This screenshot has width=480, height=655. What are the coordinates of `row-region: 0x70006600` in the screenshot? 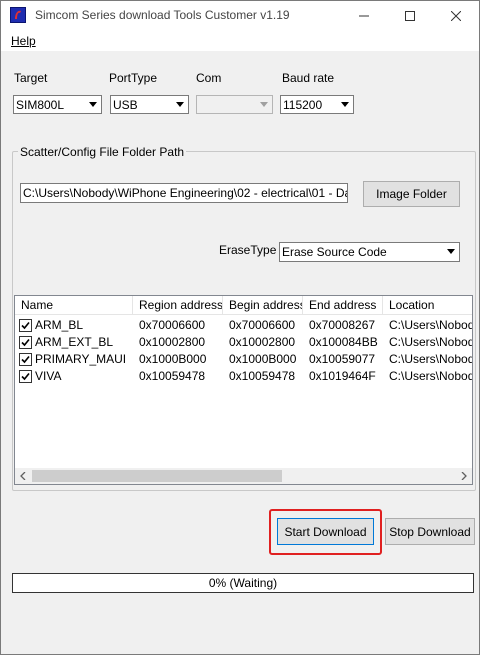 It's located at (172, 325).